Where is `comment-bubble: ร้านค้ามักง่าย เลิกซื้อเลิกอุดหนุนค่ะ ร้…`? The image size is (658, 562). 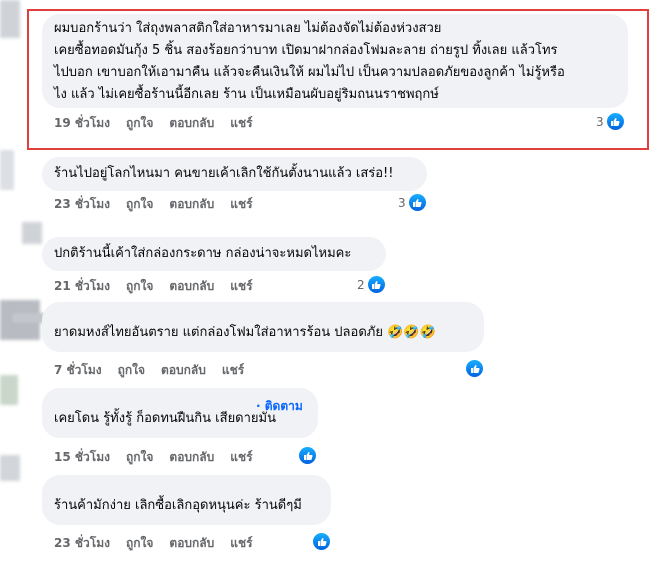
comment-bubble: ร้านค้ามักง่าย เลิกซื้อเลิกอุดหนุนค่ะ ร้… is located at coordinates (186, 500).